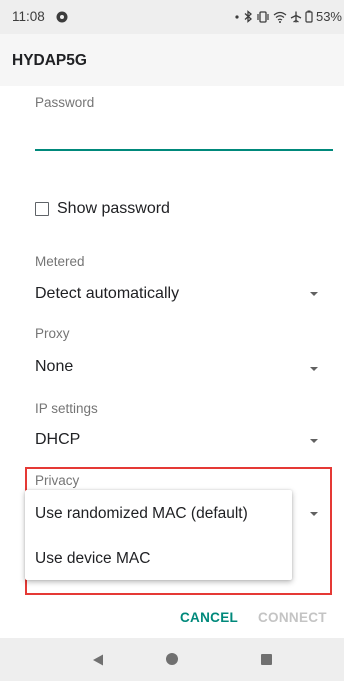 Image resolution: width=344 pixels, height=681 pixels. I want to click on proxy-label: Proxy, so click(52, 333).